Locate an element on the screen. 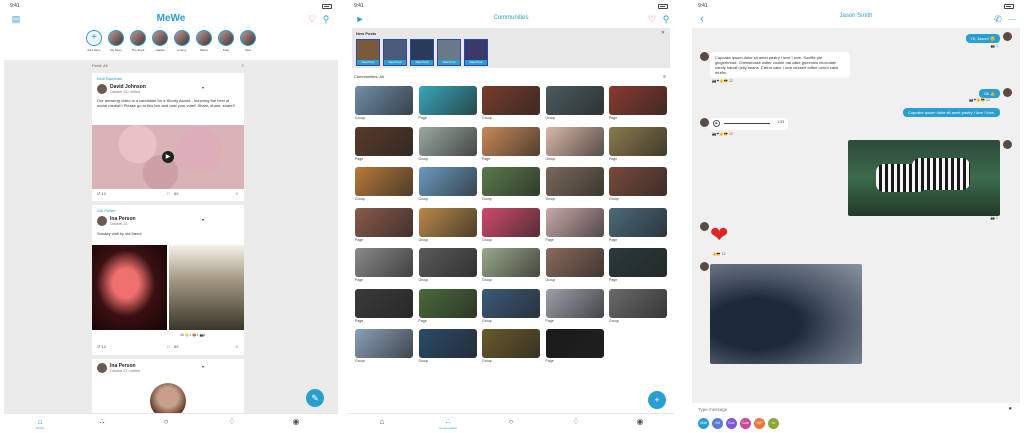 This screenshot has height=433, width=1024. tab-notifications: ♢ is located at coordinates (576, 421).